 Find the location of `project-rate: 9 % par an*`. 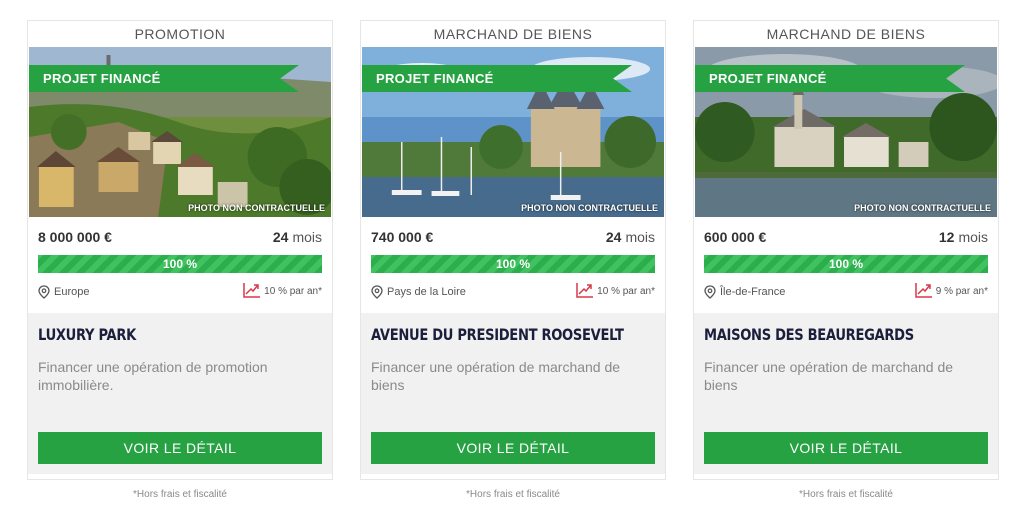

project-rate: 9 % par an* is located at coordinates (951, 290).